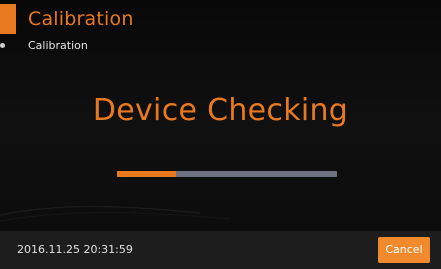 The height and width of the screenshot is (269, 441). Describe the element at coordinates (404, 250) in the screenshot. I see `cancel-button: Cancel` at that location.